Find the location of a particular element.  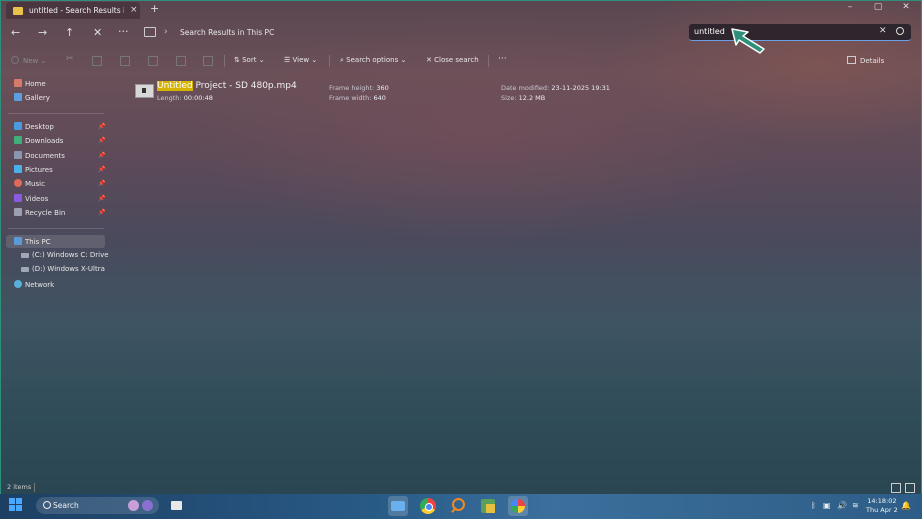

sidebar-item-drive-d: (D:) Windows X-Ultra is located at coordinates (63, 271).